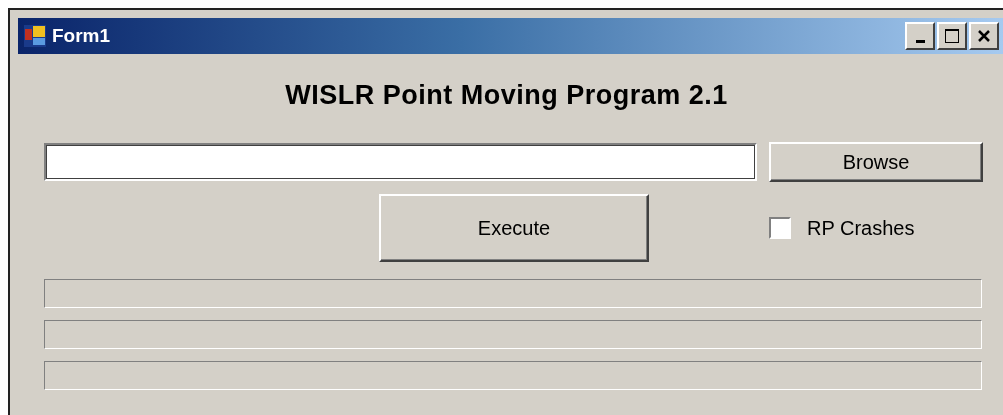 This screenshot has height=415, width=1003. What do you see at coordinates (920, 36) in the screenshot?
I see `minimize-button` at bounding box center [920, 36].